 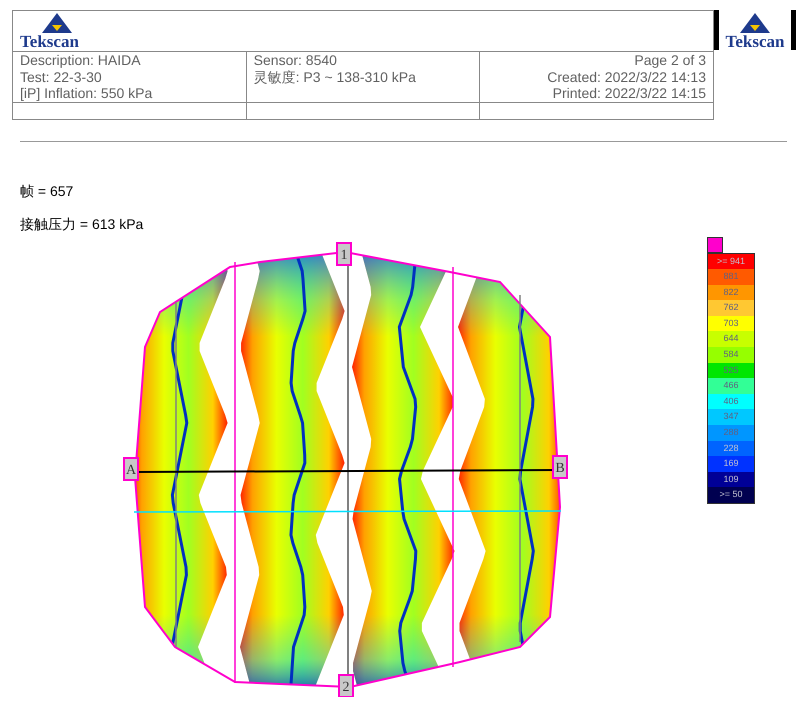 What do you see at coordinates (731, 308) in the screenshot?
I see `legend-entry: 762` at bounding box center [731, 308].